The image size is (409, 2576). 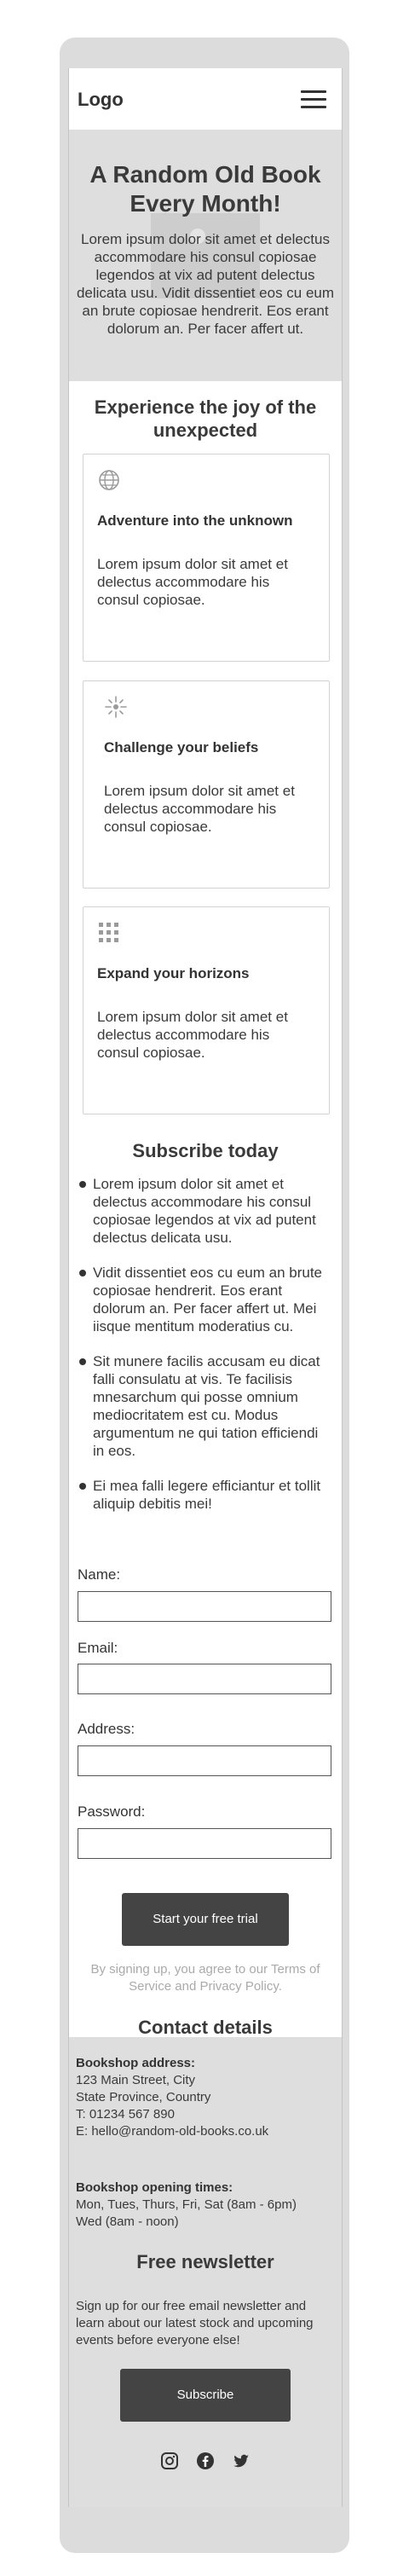 I want to click on feature-card-title: Expand your horizons, so click(x=173, y=973).